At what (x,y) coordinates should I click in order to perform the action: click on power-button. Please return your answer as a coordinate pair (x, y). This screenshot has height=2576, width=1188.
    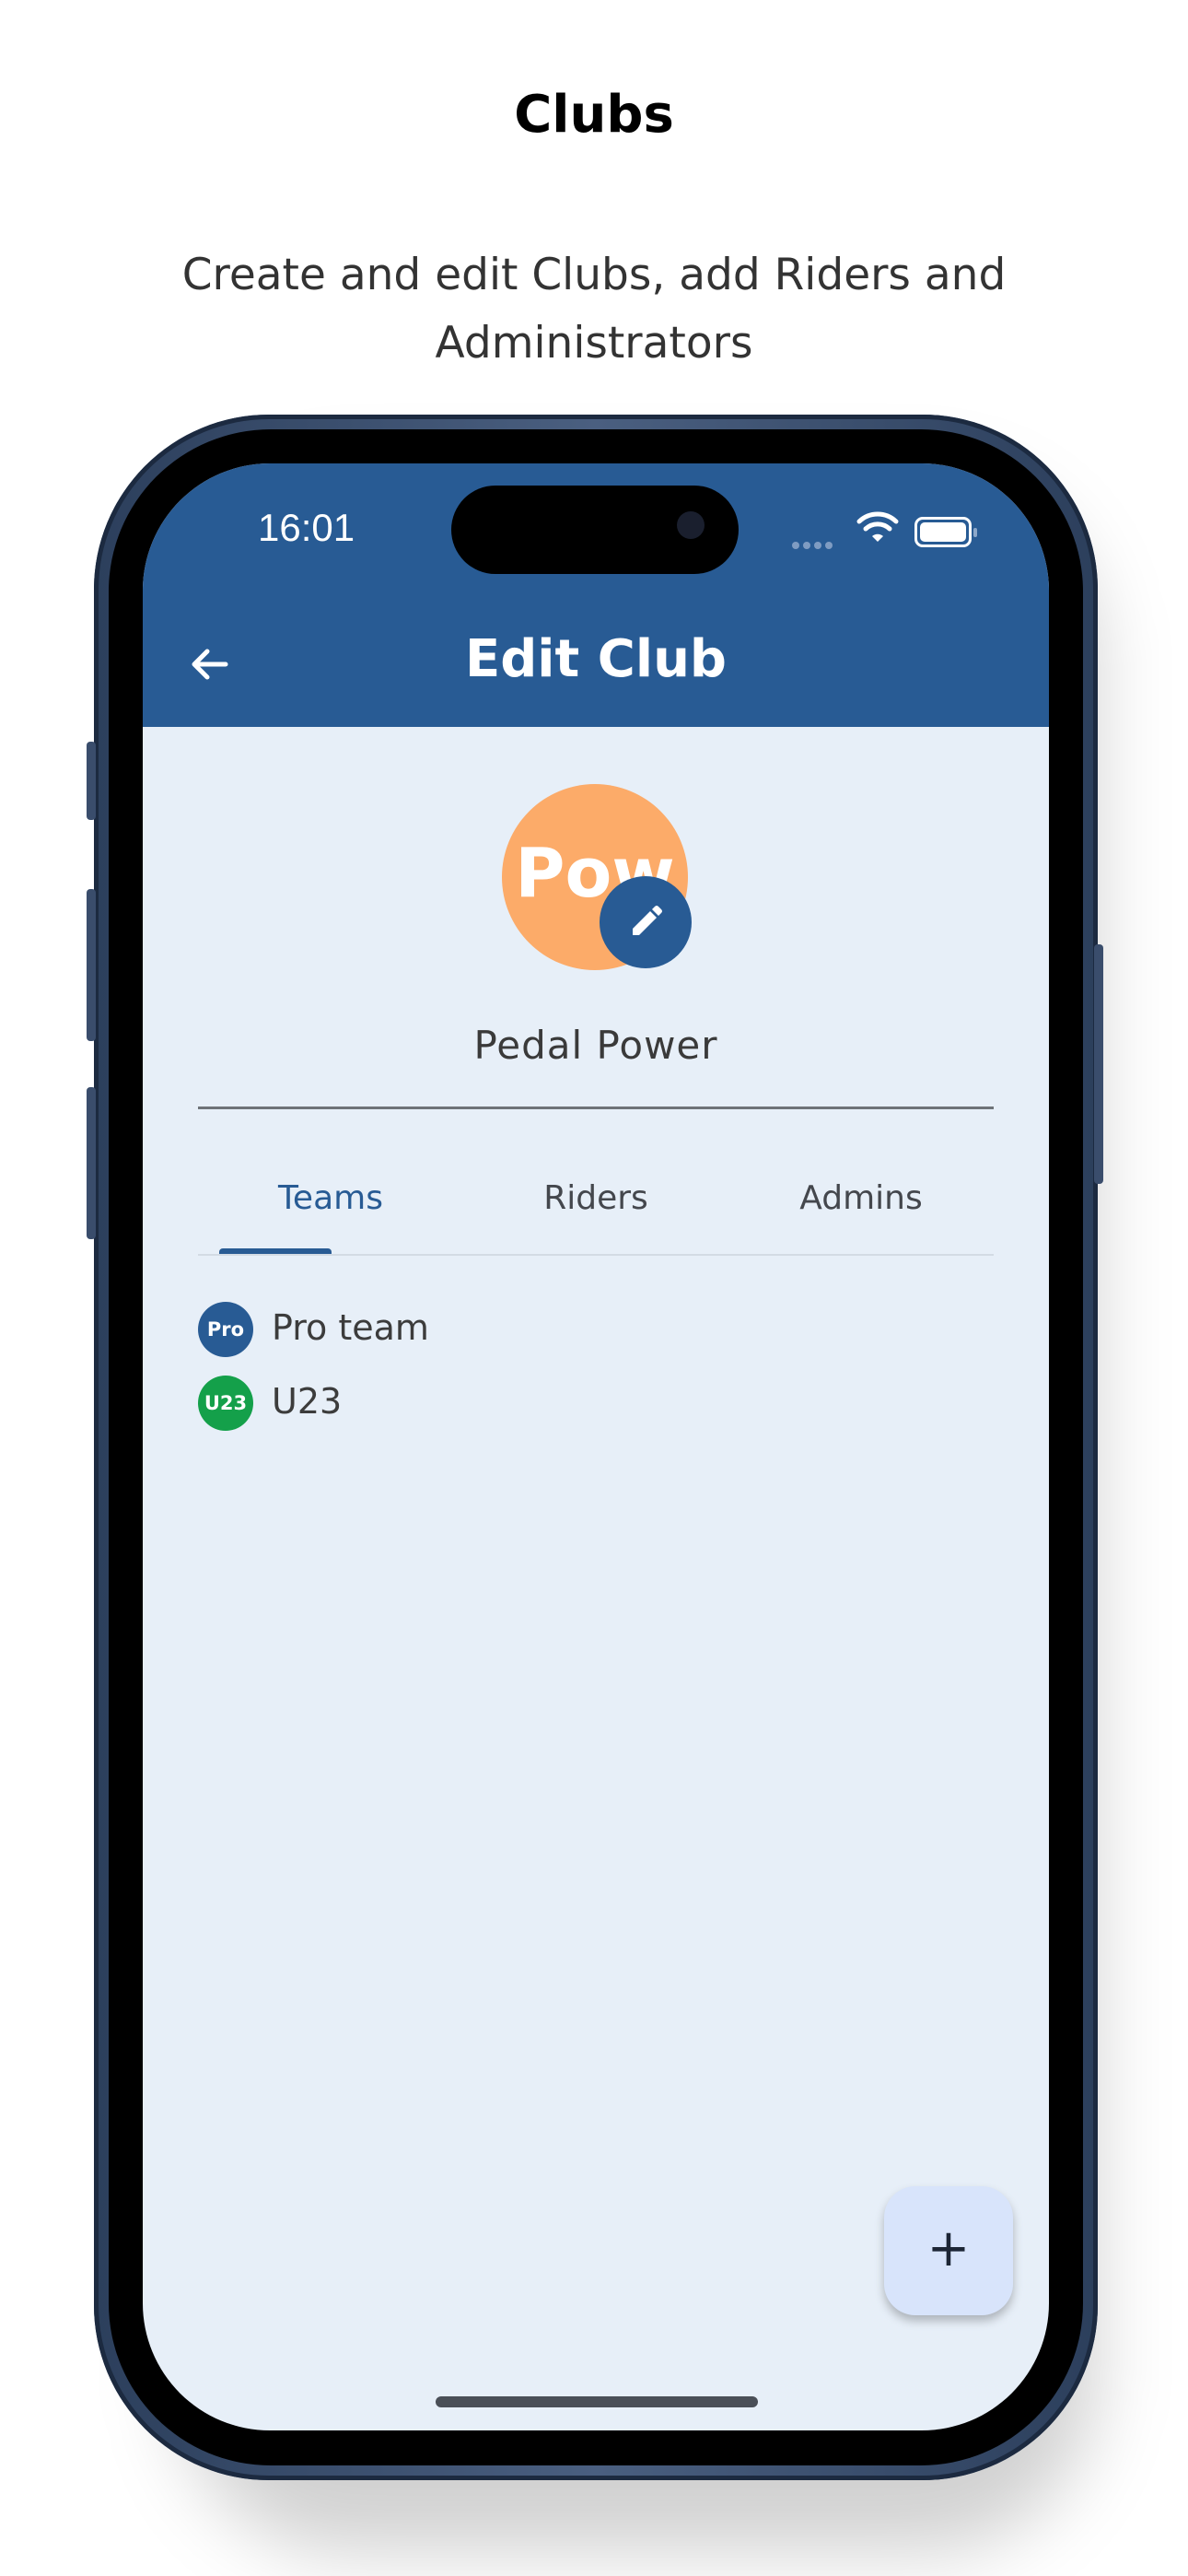
    Looking at the image, I should click on (1098, 1064).